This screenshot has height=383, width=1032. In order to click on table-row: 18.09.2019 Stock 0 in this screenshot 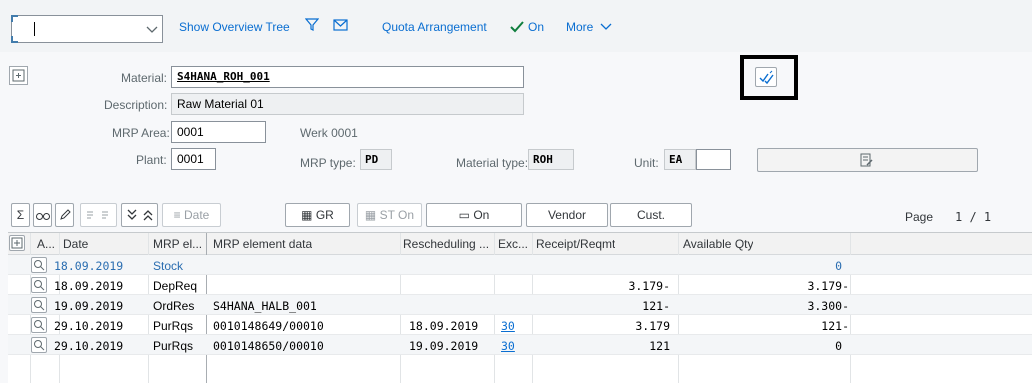, I will do `click(520, 265)`.